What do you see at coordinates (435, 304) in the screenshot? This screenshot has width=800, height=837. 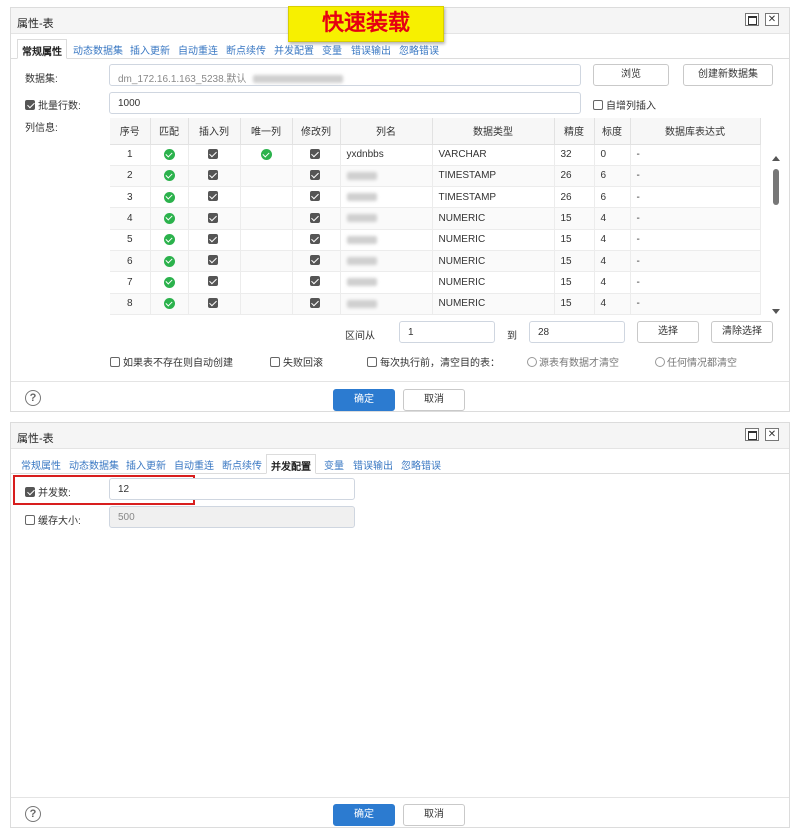 I see `table-row: 8 NUMERIC 15 4-` at bounding box center [435, 304].